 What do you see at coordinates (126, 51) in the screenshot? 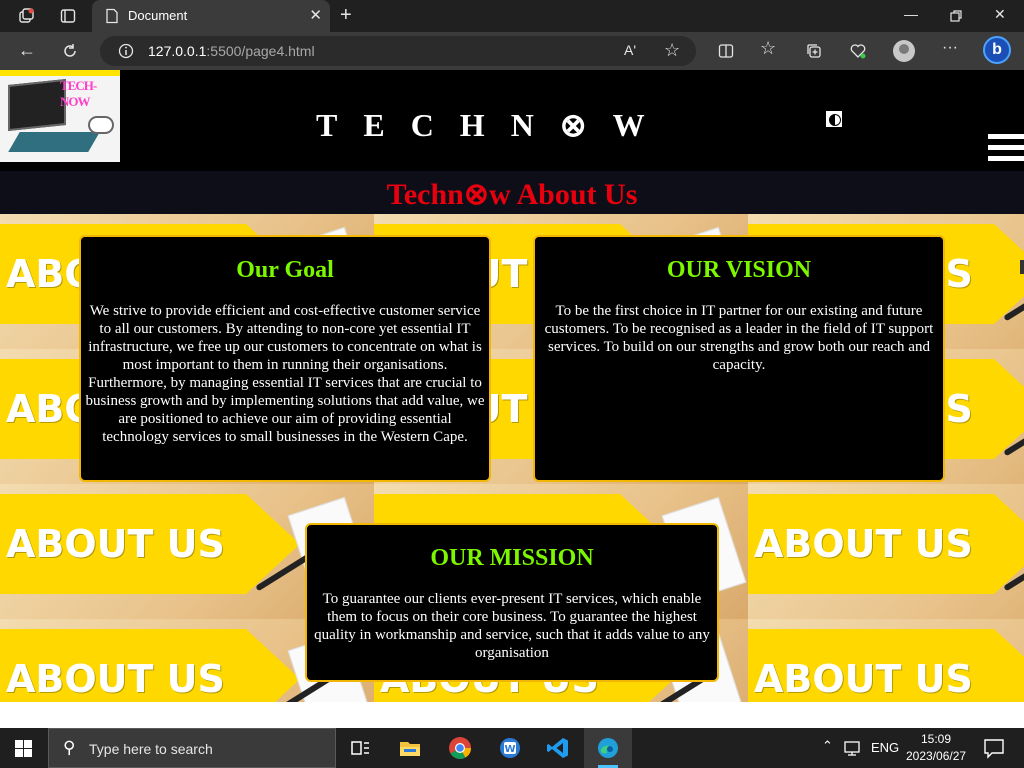
I see `site-info-icon` at bounding box center [126, 51].